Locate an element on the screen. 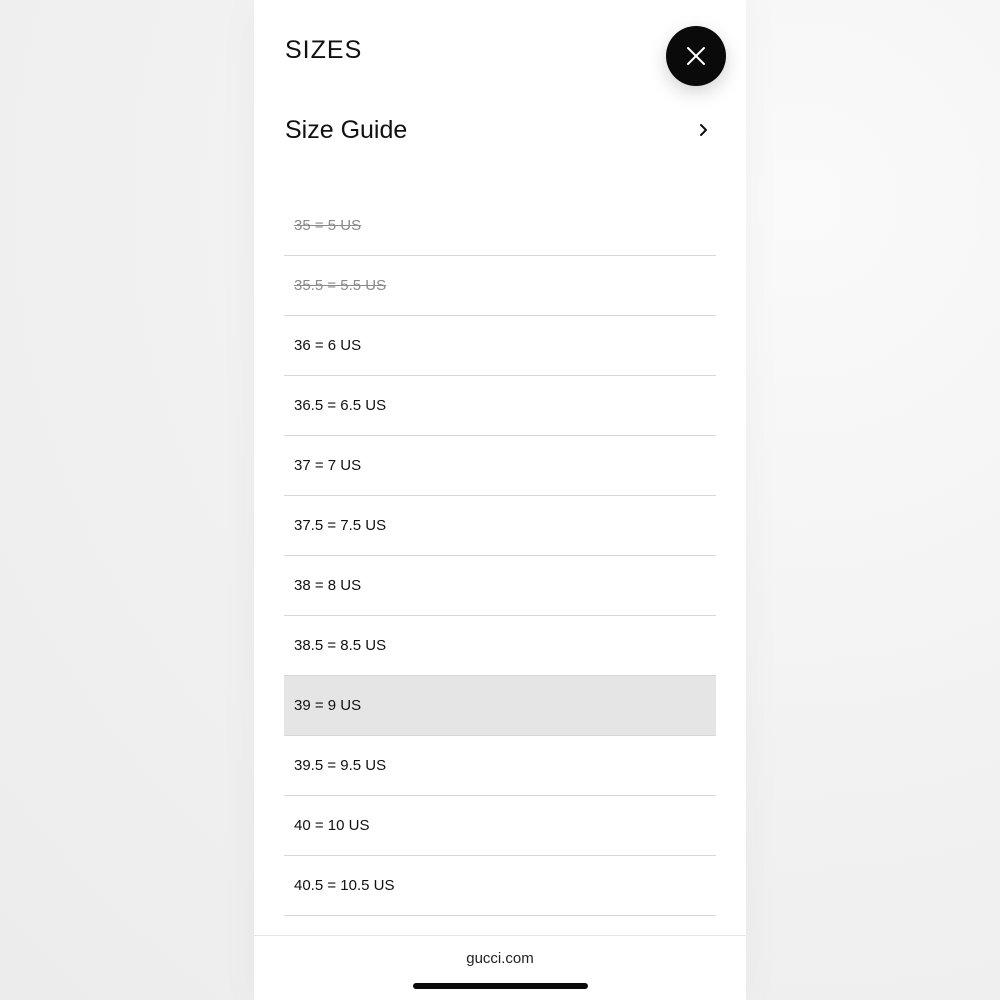 This screenshot has height=1000, width=1000. size-option: 36 = 6 US is located at coordinates (500, 346).